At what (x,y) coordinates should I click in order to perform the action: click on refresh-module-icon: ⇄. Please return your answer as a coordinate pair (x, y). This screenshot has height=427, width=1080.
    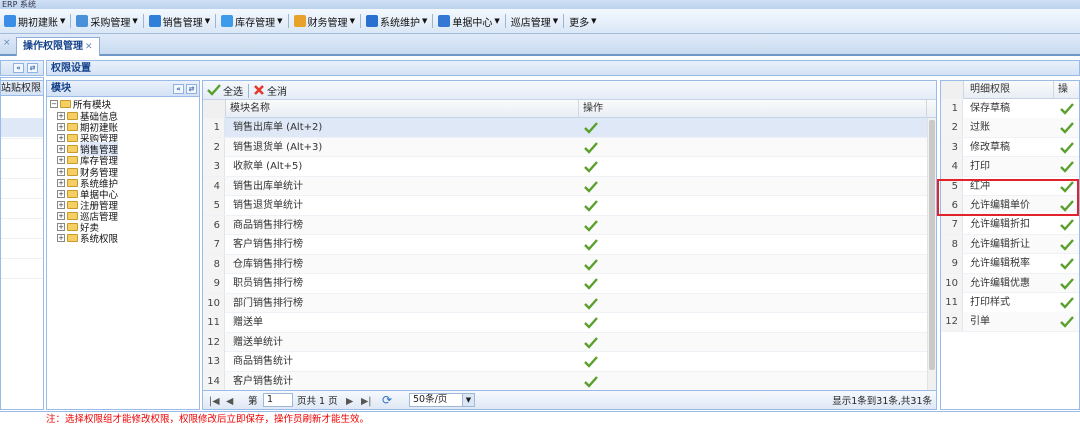
    Looking at the image, I should click on (191, 89).